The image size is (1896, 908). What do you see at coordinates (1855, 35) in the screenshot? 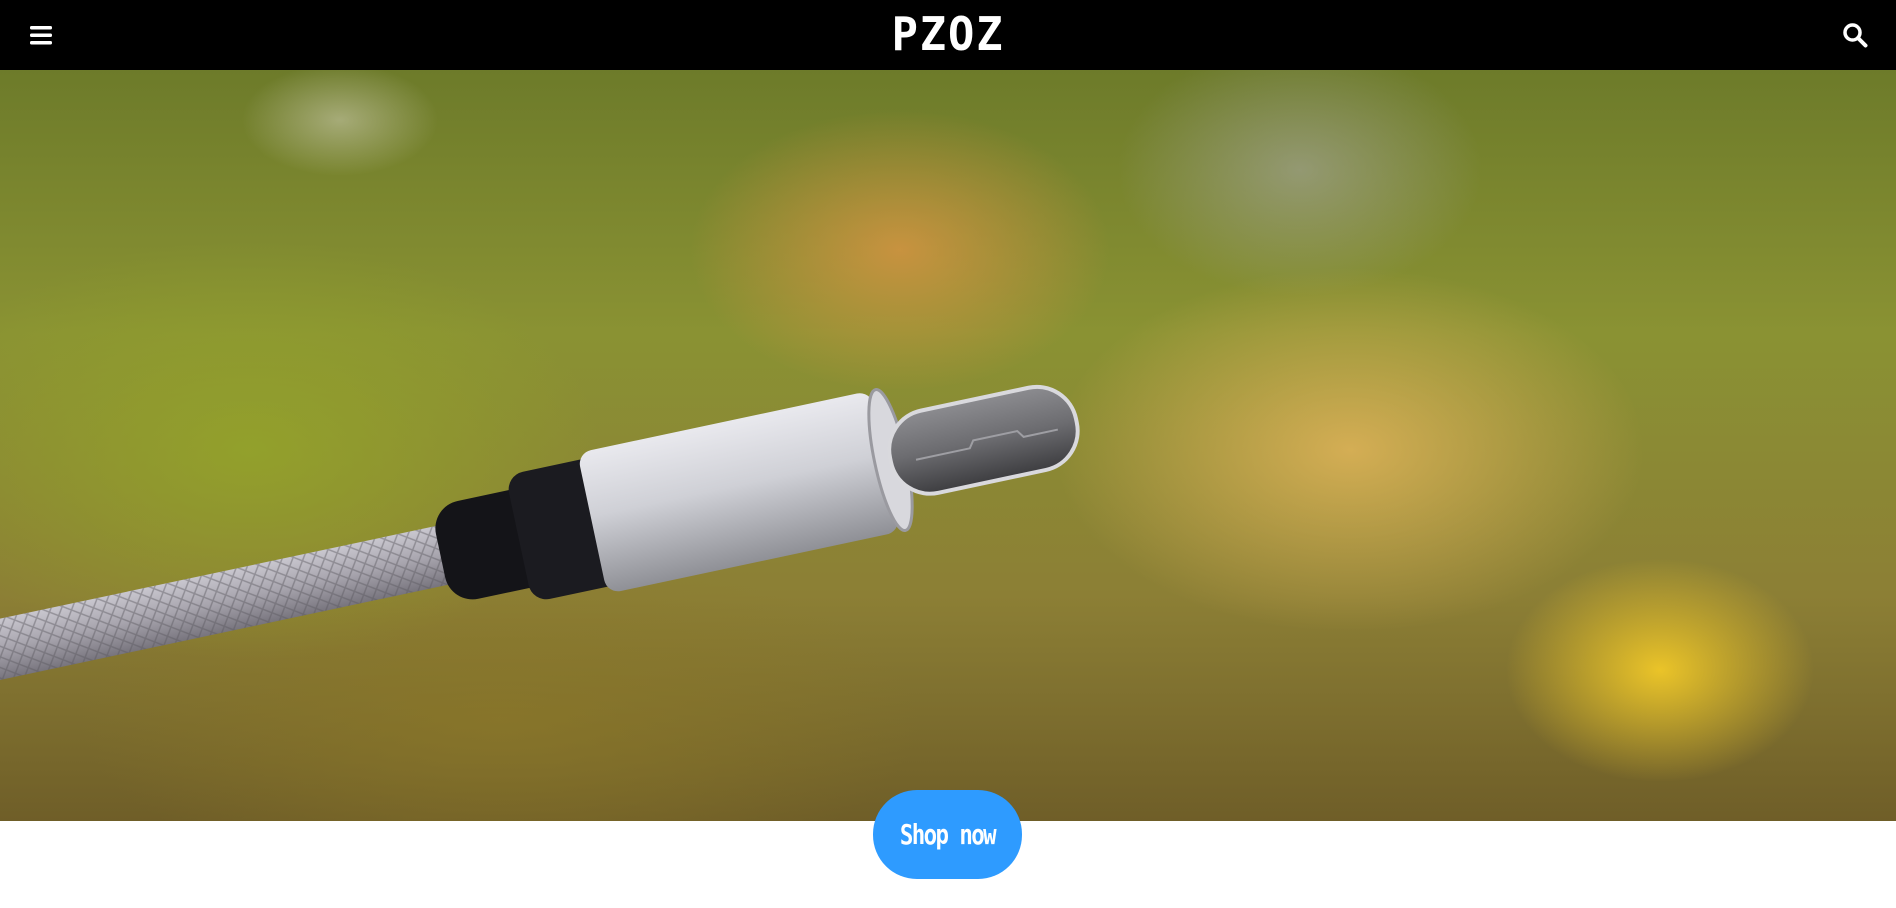
I see `search-icon` at bounding box center [1855, 35].